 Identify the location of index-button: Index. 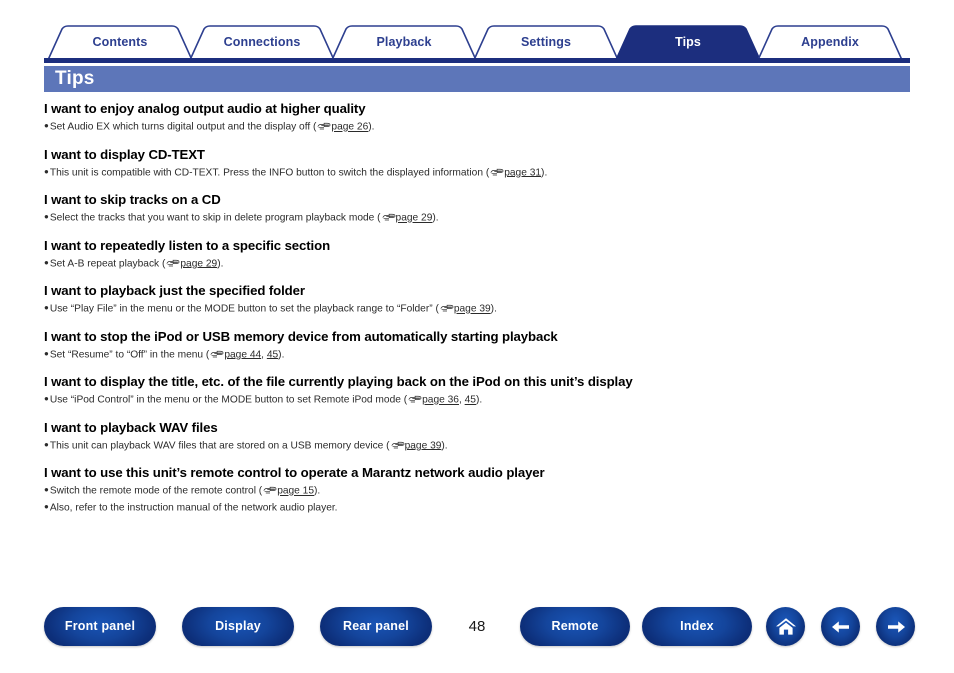
(697, 626).